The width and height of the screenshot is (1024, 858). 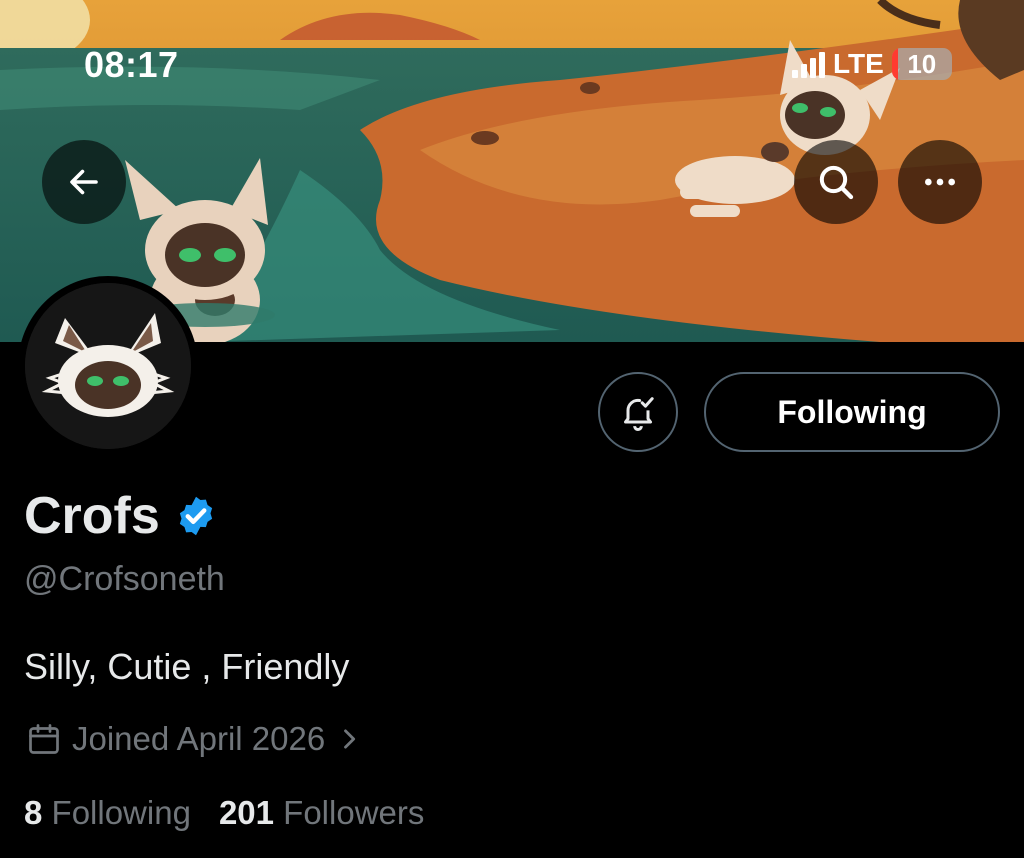 What do you see at coordinates (187, 666) in the screenshot?
I see `profile-bio: Silly, Cutie , Friendly` at bounding box center [187, 666].